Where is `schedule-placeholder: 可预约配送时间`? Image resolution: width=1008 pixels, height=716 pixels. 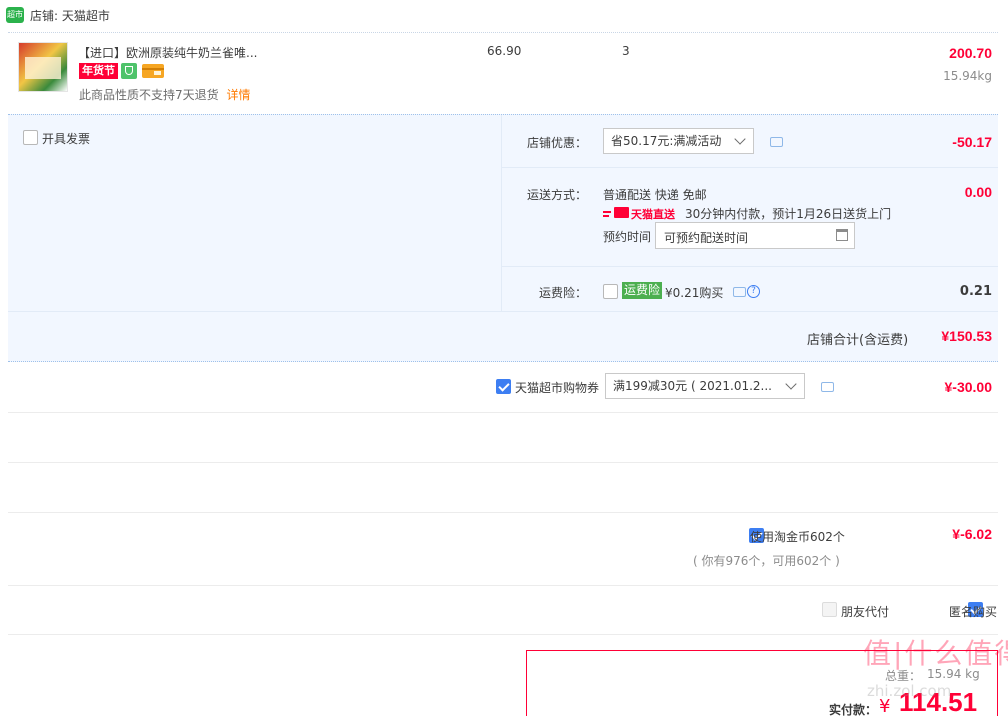 schedule-placeholder: 可预约配送时间 is located at coordinates (706, 238).